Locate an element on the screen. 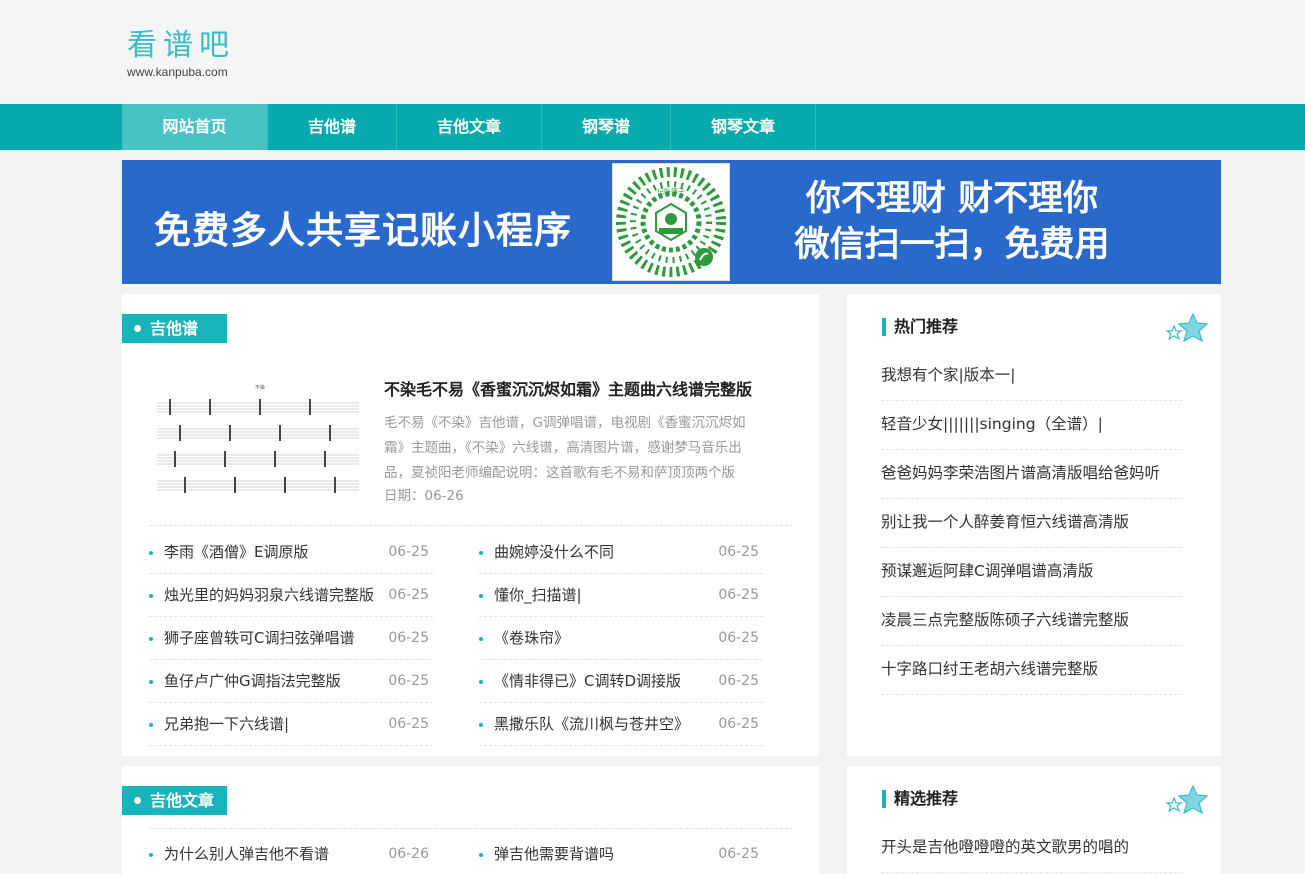  banner-right-text: 你不理财 财不理你 微信扫一扫，免费用 is located at coordinates (952, 222).